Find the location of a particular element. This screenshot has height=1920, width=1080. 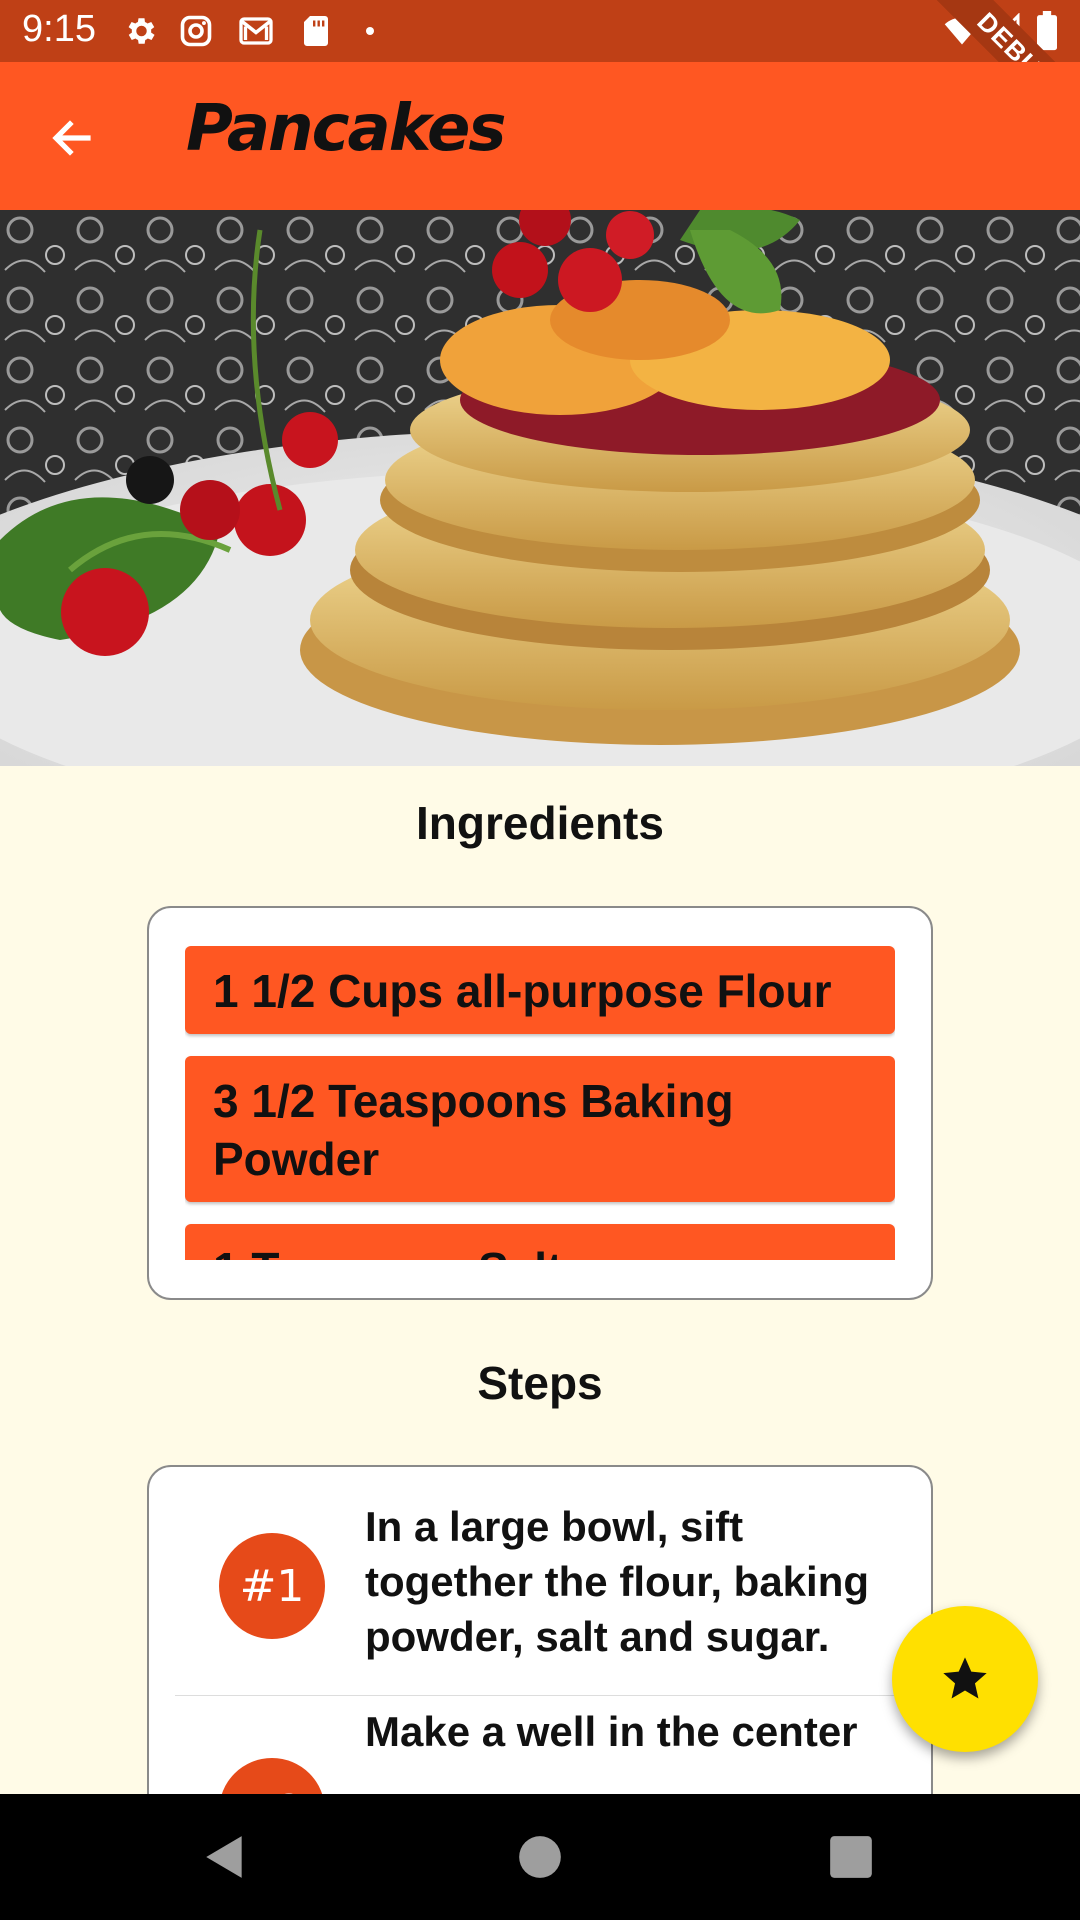

home-circle-icon is located at coordinates (540, 1857).